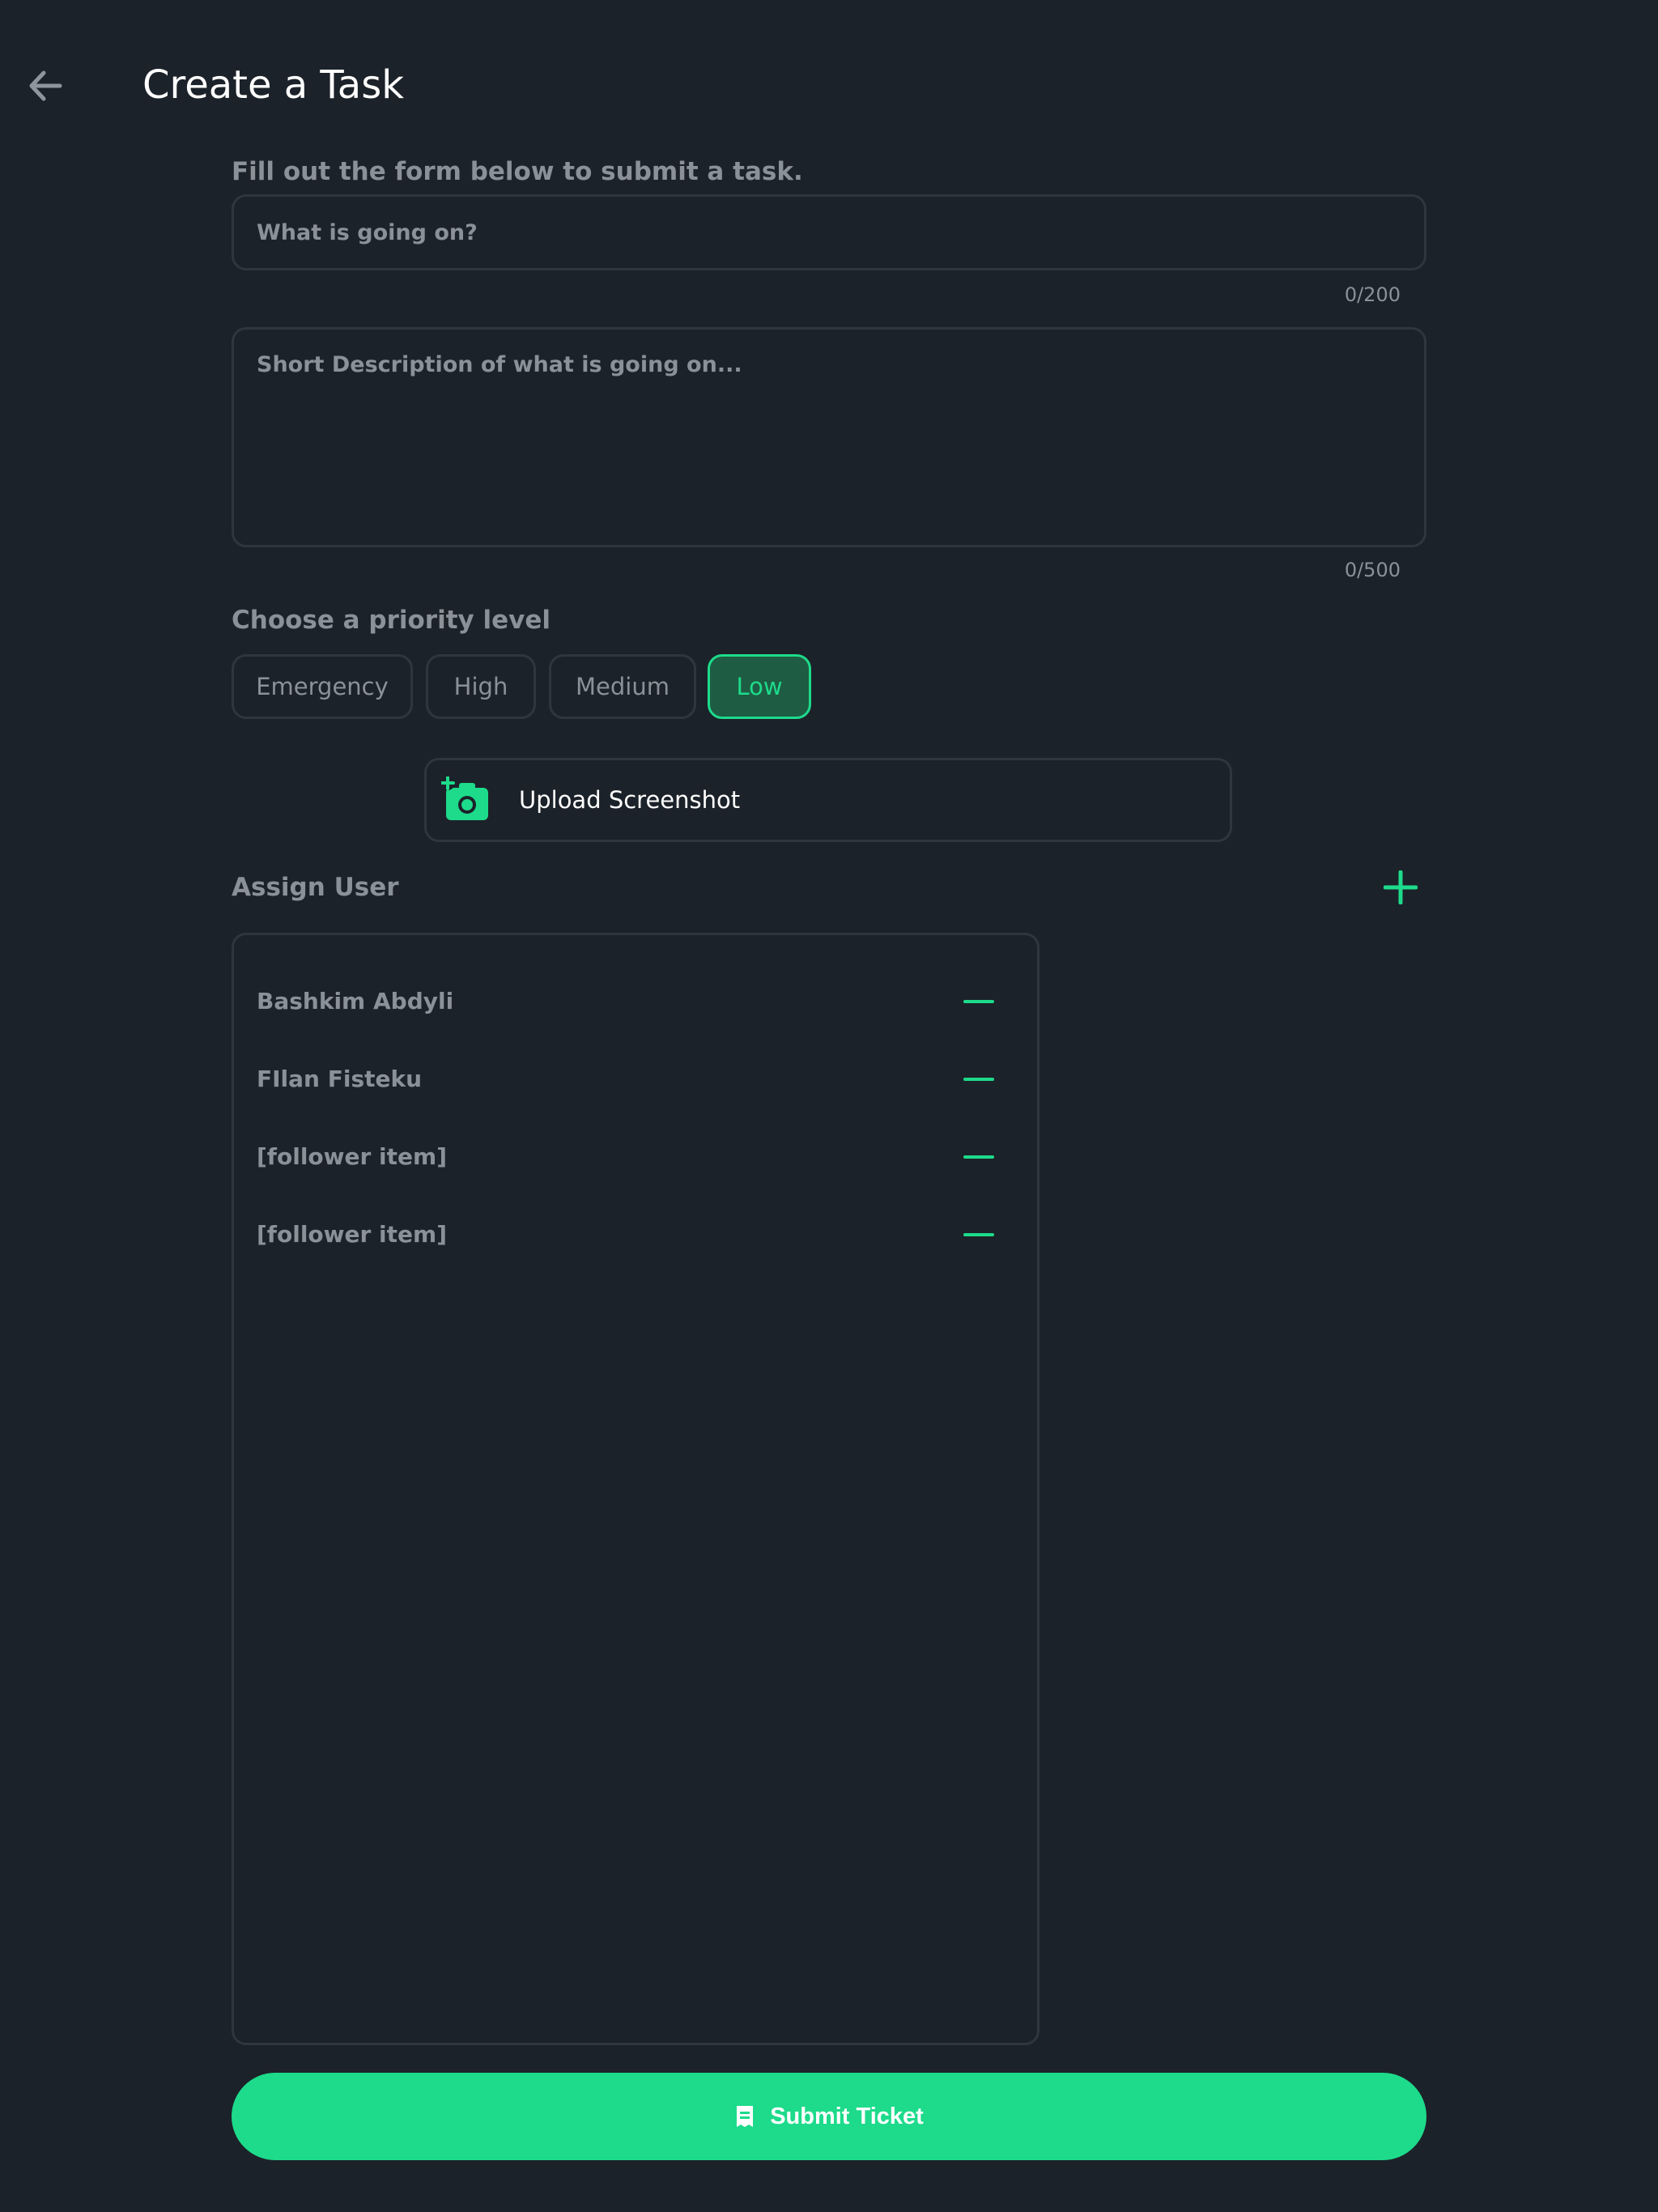  Describe the element at coordinates (1372, 295) in the screenshot. I see `title-char-counter: 0/200` at that location.